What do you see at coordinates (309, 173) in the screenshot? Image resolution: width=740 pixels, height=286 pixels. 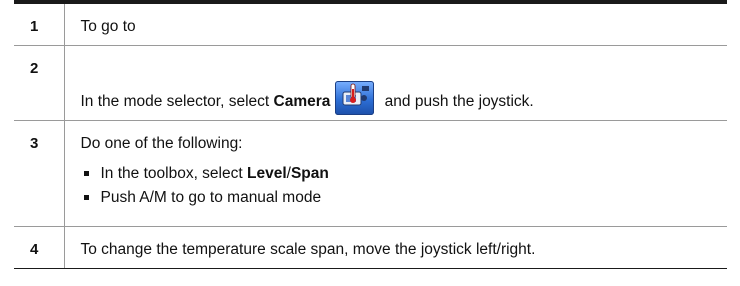 I see `menu-item-span: Span` at bounding box center [309, 173].